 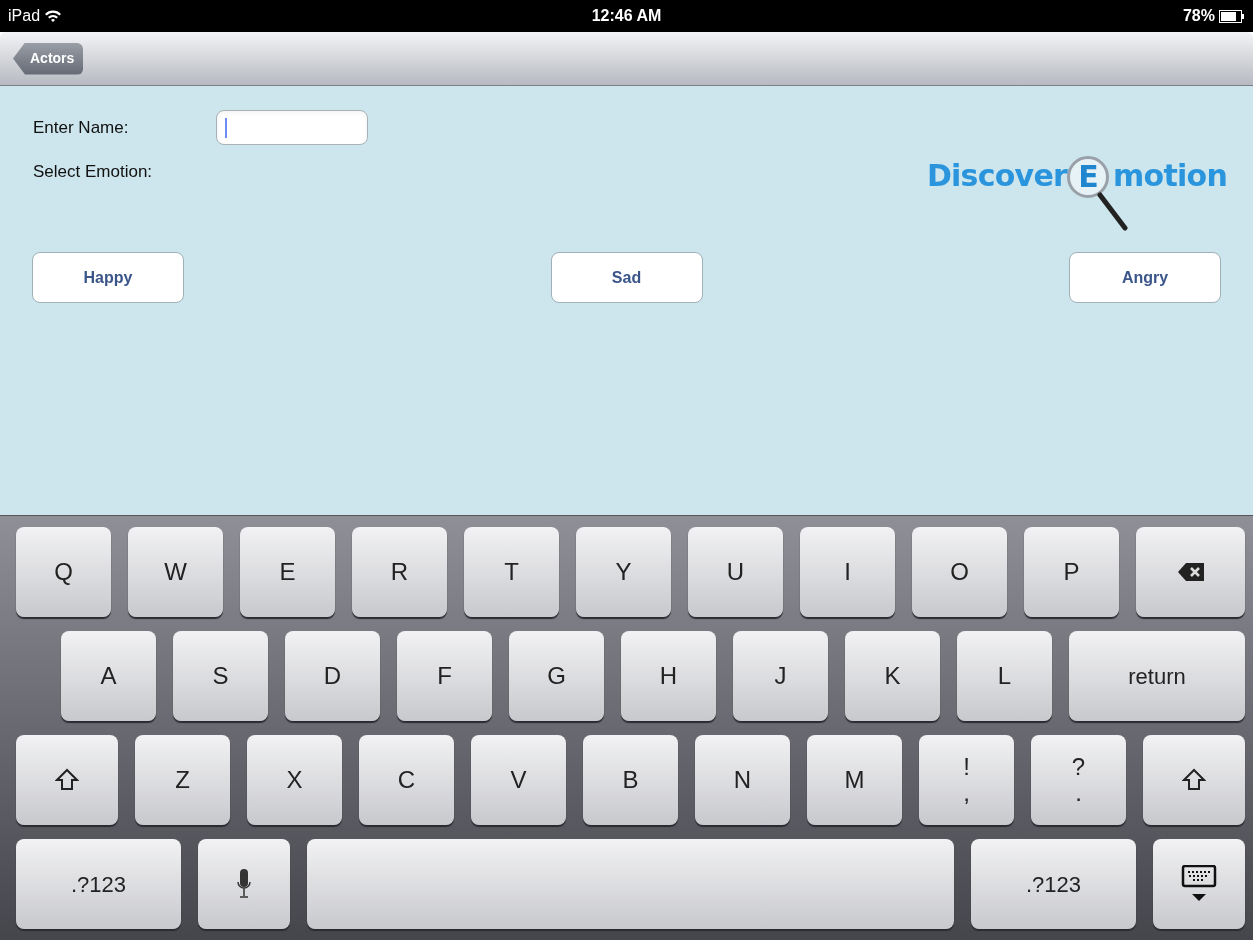 I want to click on letter-key: F, so click(x=444, y=676).